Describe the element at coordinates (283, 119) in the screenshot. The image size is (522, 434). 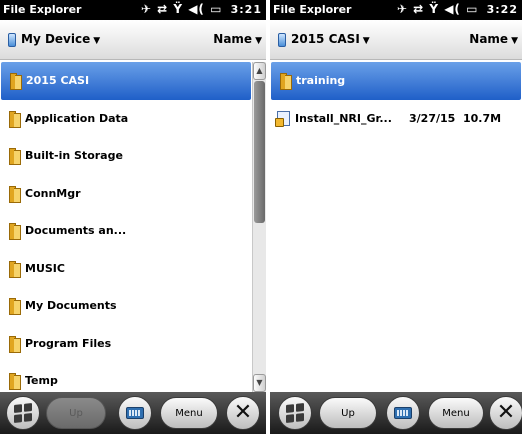
I see `installer-file-icon` at that location.